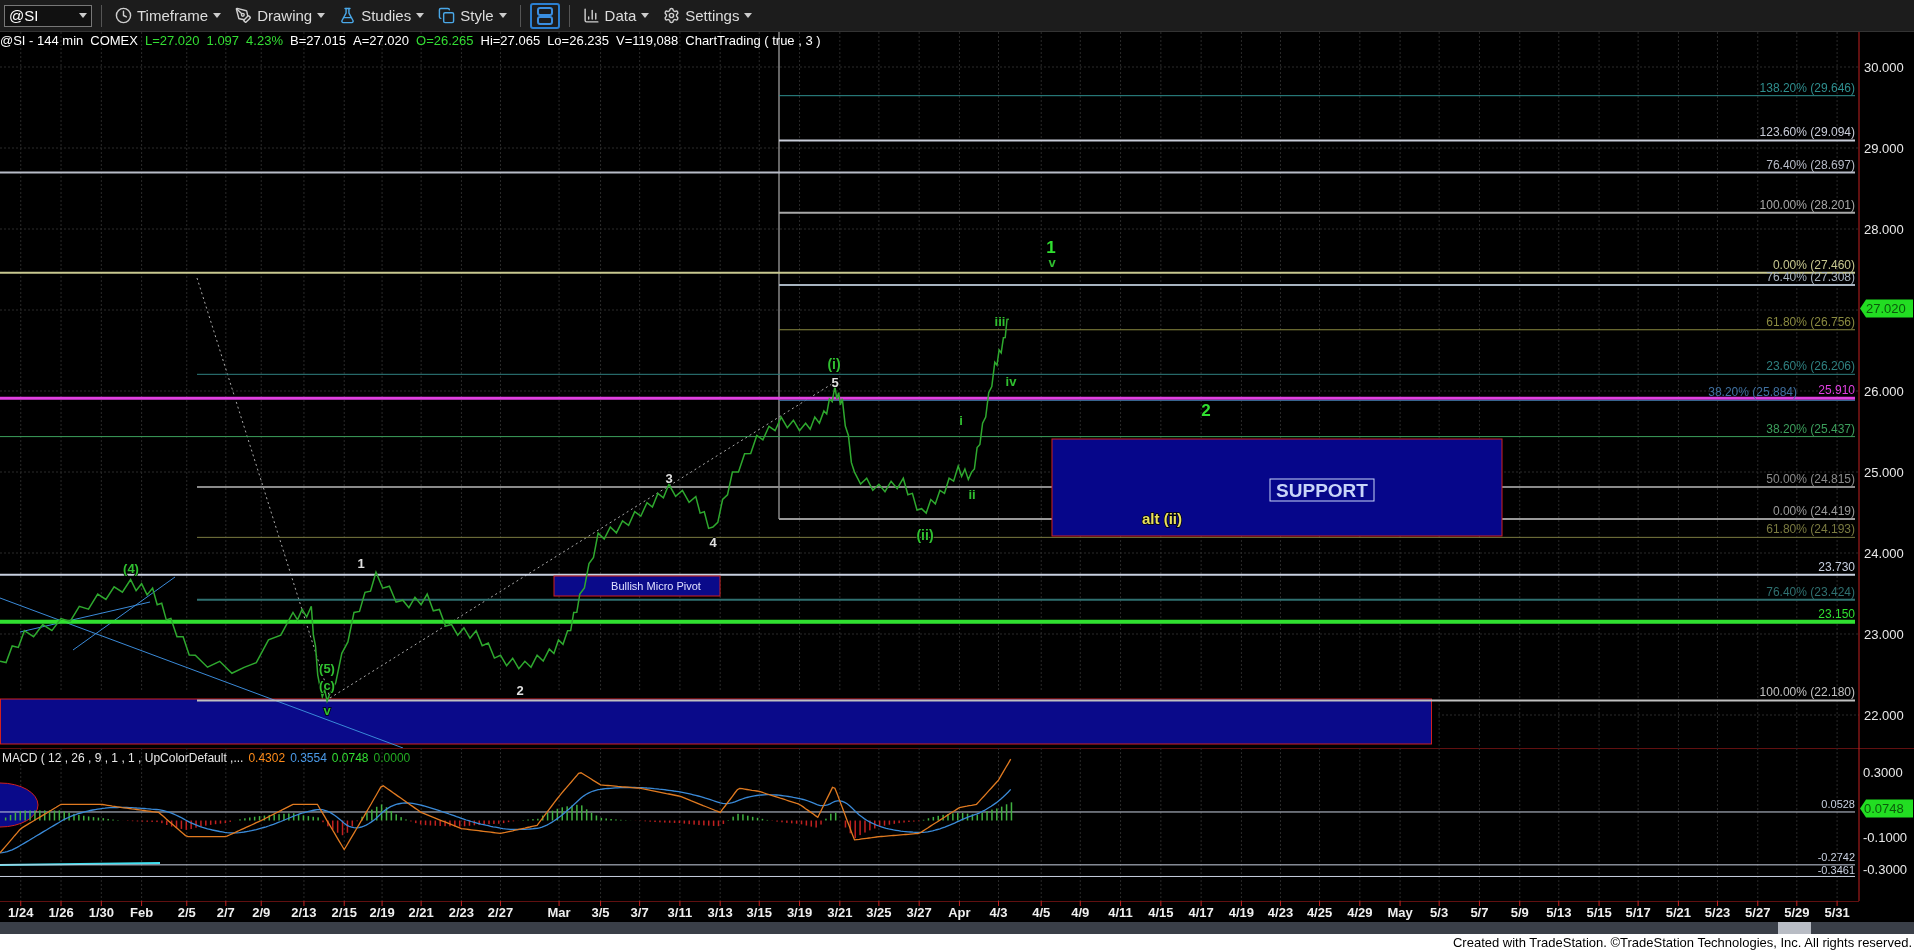 Image resolution: width=1914 pixels, height=950 pixels. I want to click on toolbar-menu: Style, so click(472, 15).